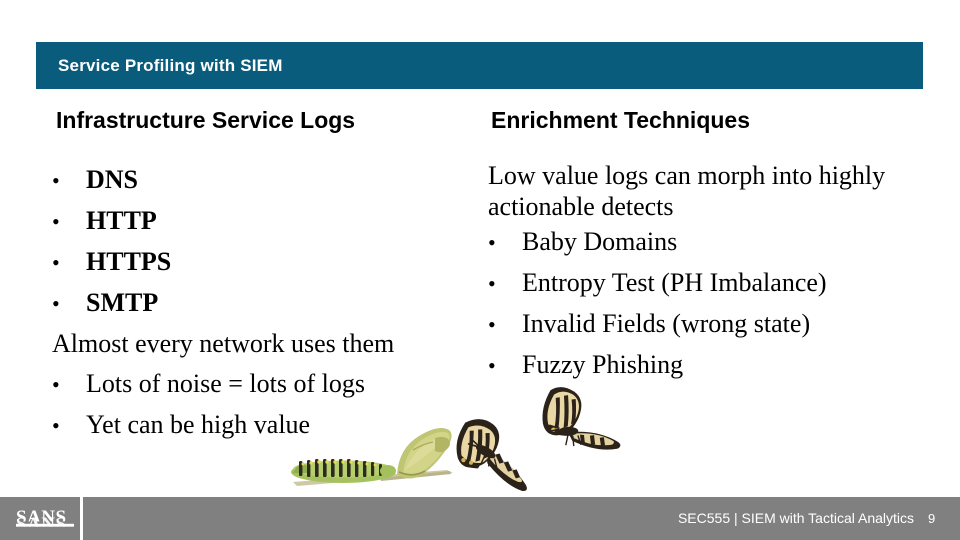 Image resolution: width=960 pixels, height=540 pixels. I want to click on list-item-label: DNS, so click(112, 179).